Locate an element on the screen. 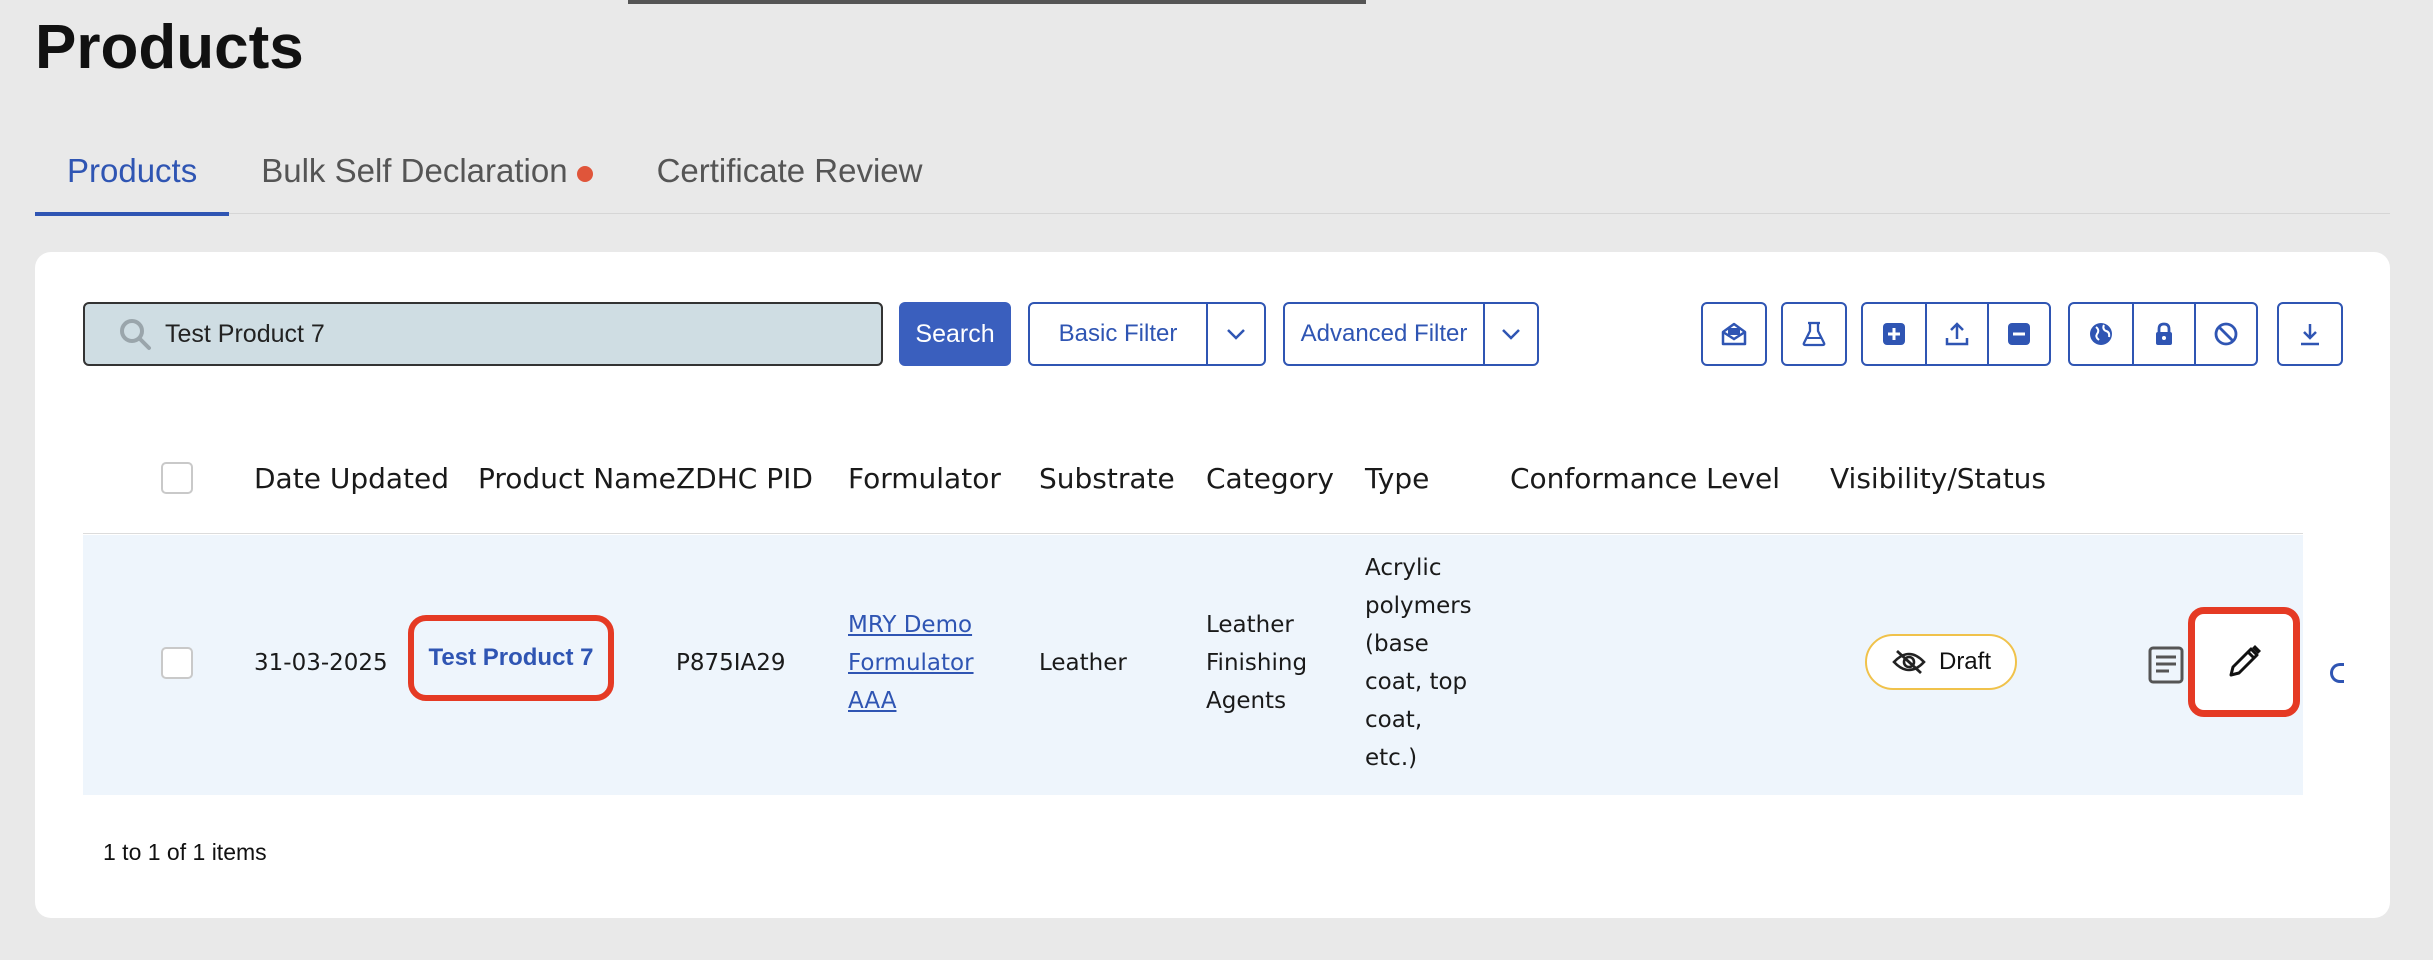  column-header-formulator: Formulator is located at coordinates (924, 478).